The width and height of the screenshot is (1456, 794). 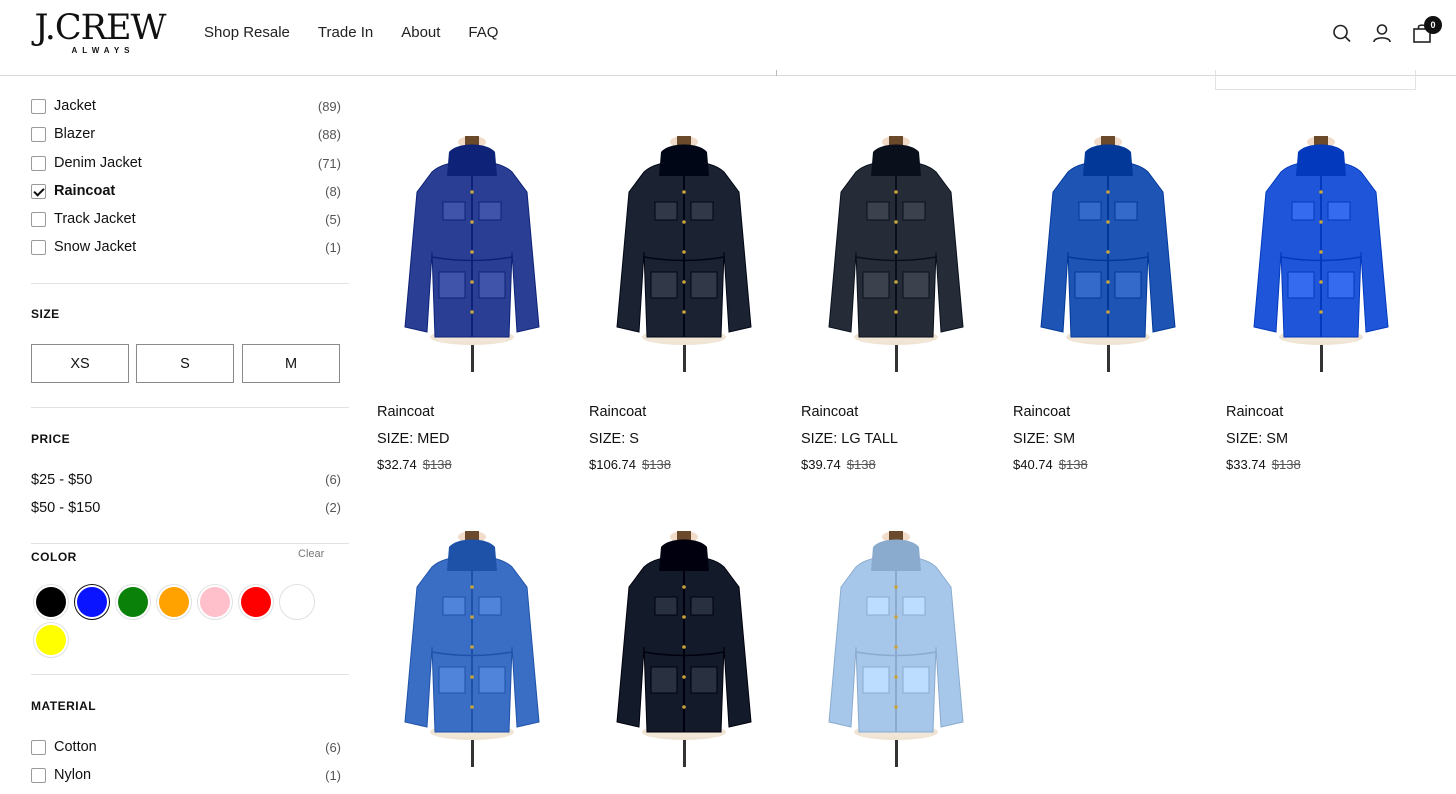 What do you see at coordinates (333, 191) in the screenshot?
I see `filter-option-count: (8)` at bounding box center [333, 191].